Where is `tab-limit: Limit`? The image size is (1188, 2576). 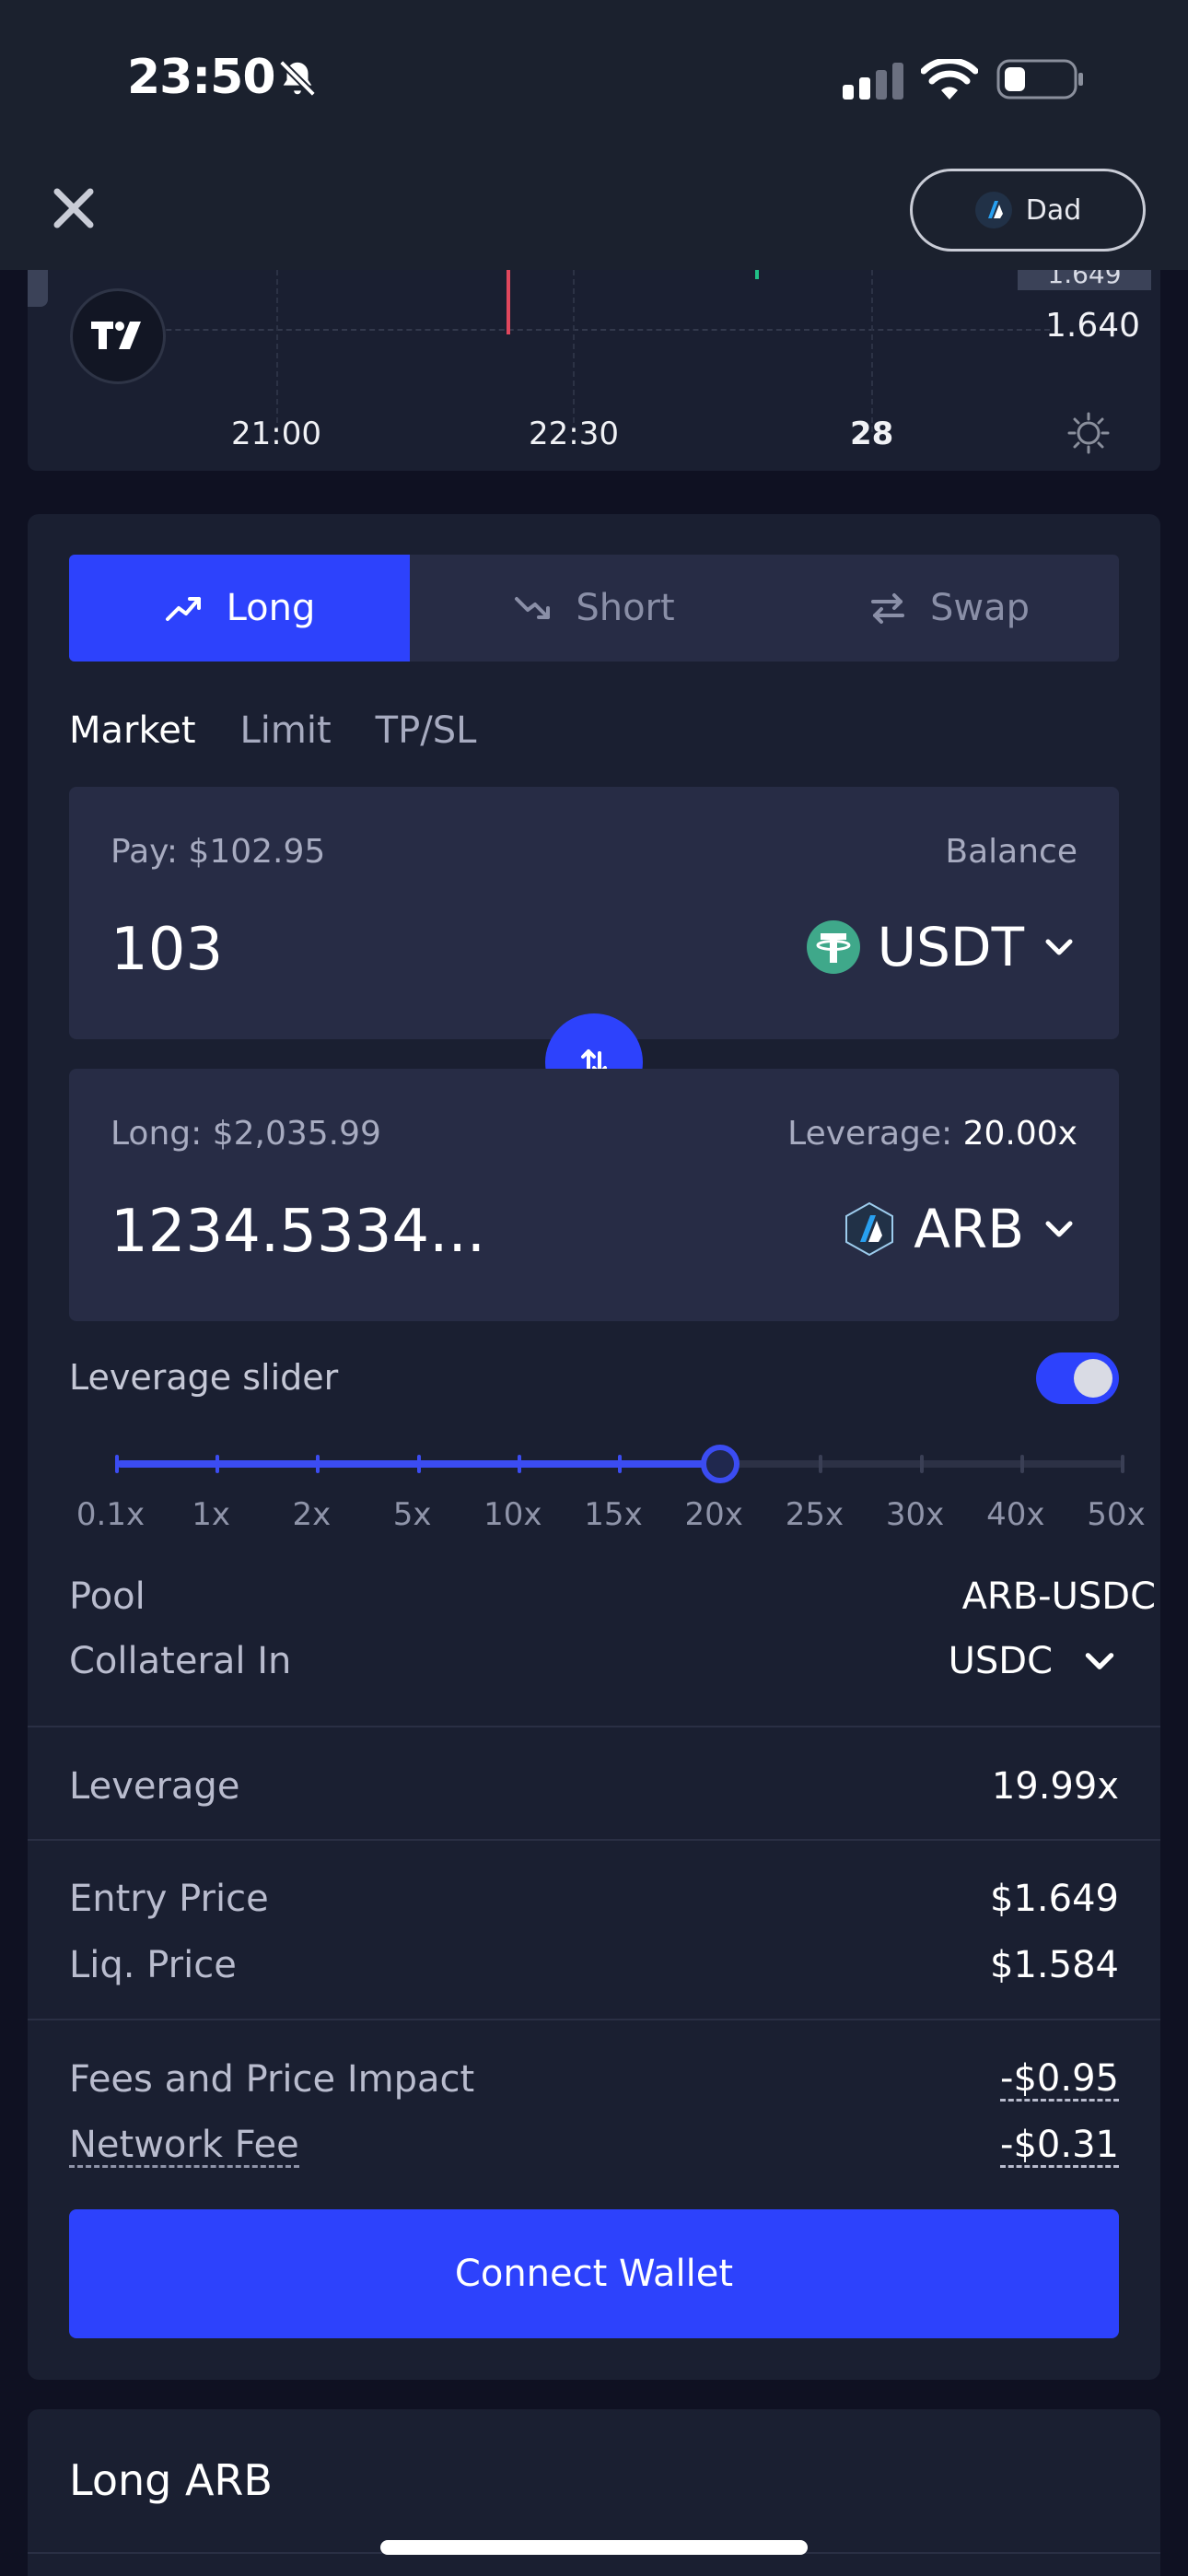 tab-limit: Limit is located at coordinates (286, 731).